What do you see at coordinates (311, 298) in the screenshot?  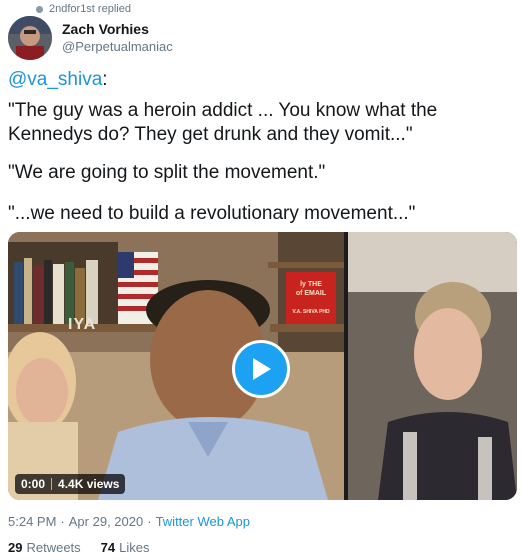 I see `book-cover: ly THE of EMAIL V.A. SHIVA PHD` at bounding box center [311, 298].